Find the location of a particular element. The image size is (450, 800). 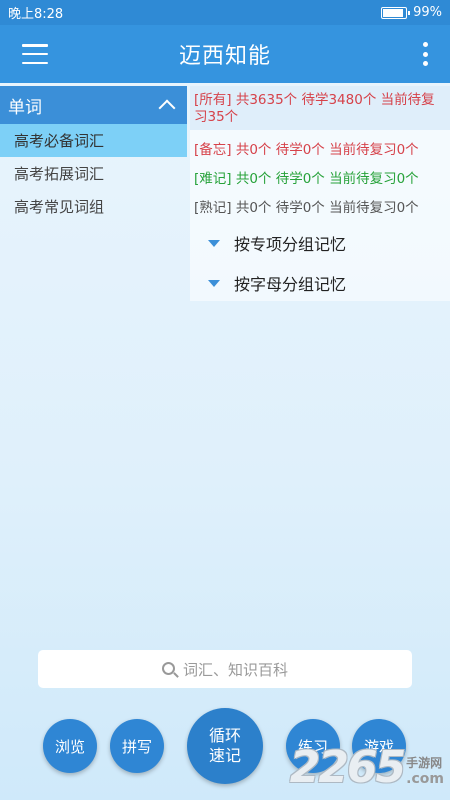

status-bar: 晚上8:28 99% is located at coordinates (225, 12).